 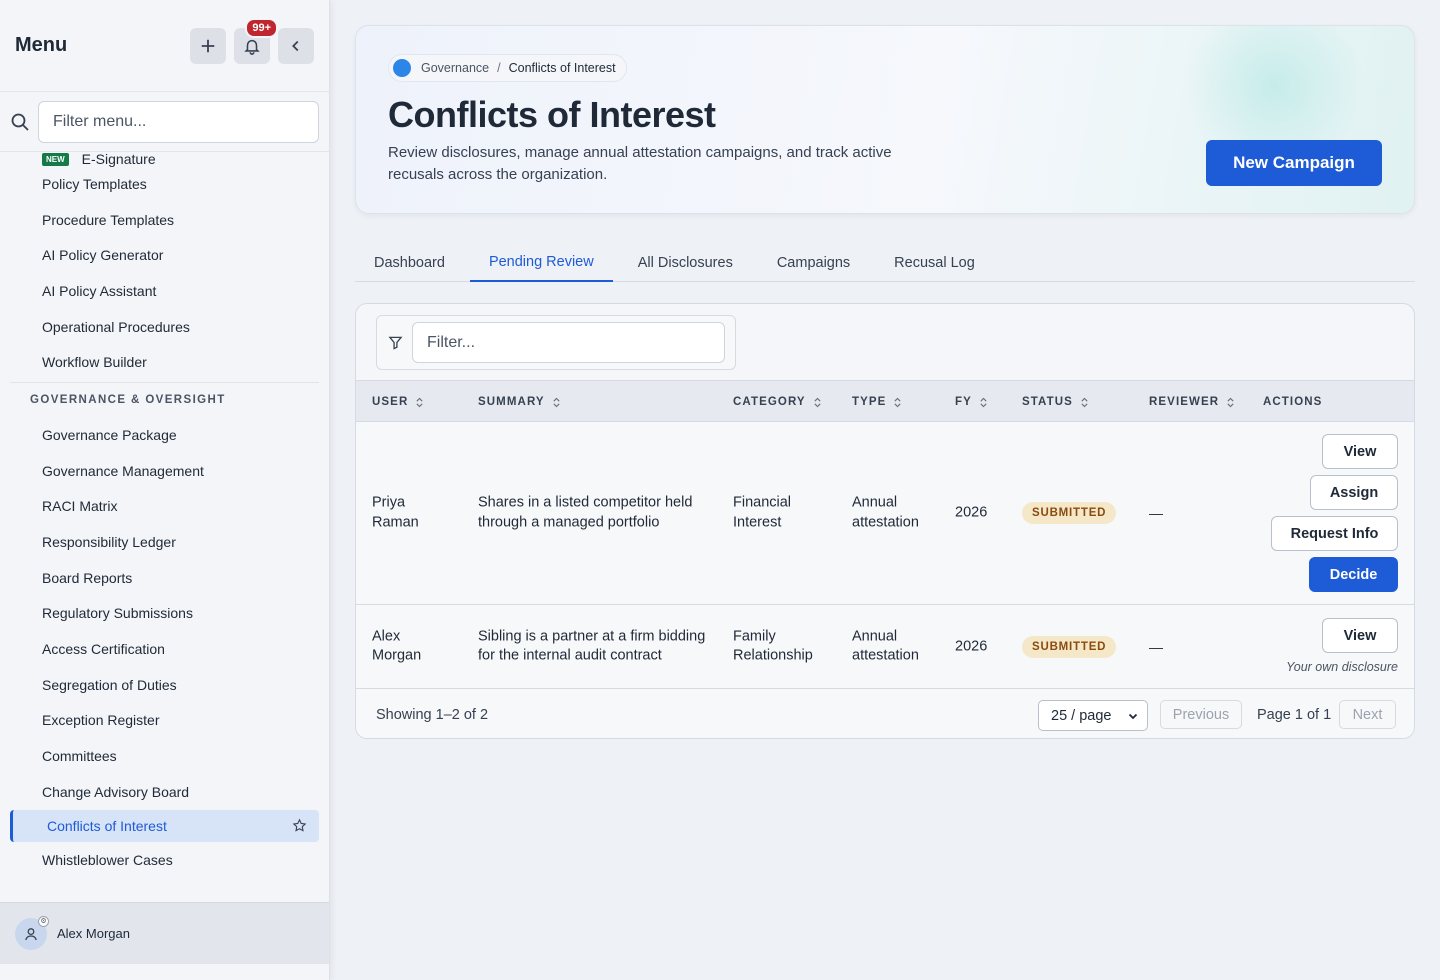 What do you see at coordinates (99, 290) in the screenshot?
I see `sidebar-item-label: AI Policy Assistant` at bounding box center [99, 290].